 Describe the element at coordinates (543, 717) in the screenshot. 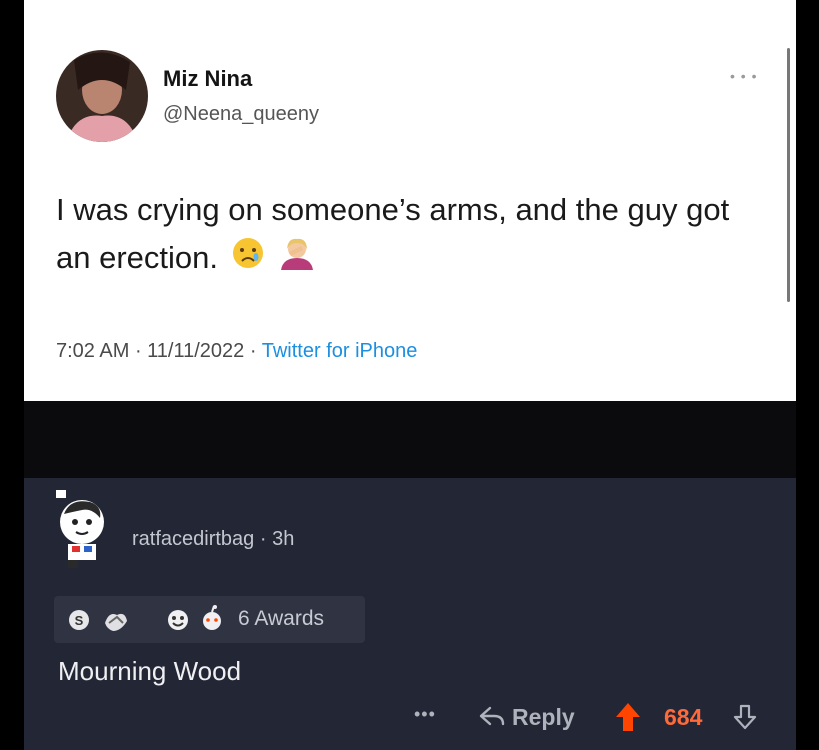

I see `reply-button: Reply` at that location.